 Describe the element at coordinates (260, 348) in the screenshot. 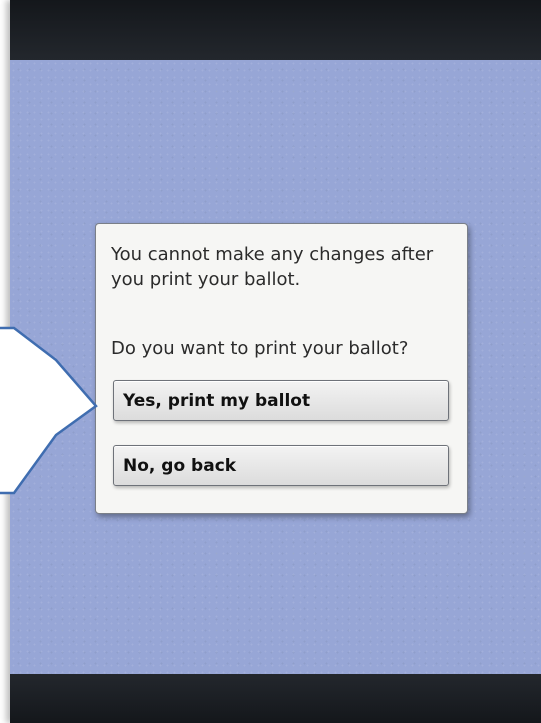

I see `dialog-question: Do you want to print your ballot?` at that location.